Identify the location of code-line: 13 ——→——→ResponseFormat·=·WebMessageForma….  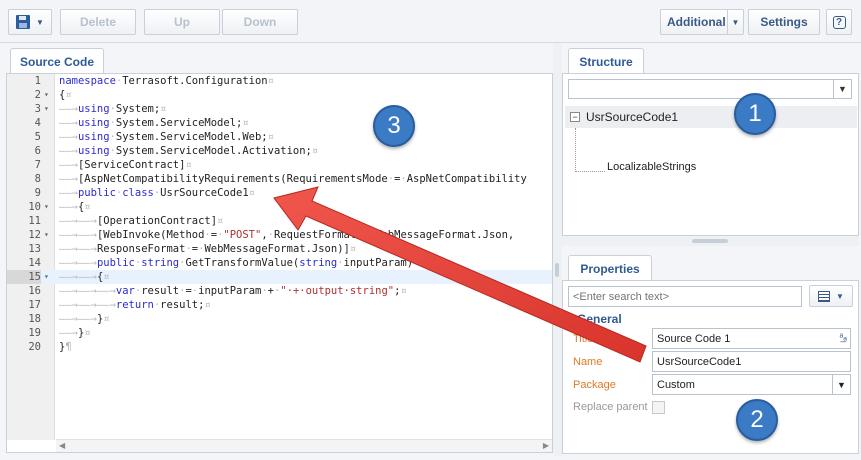
(279, 249).